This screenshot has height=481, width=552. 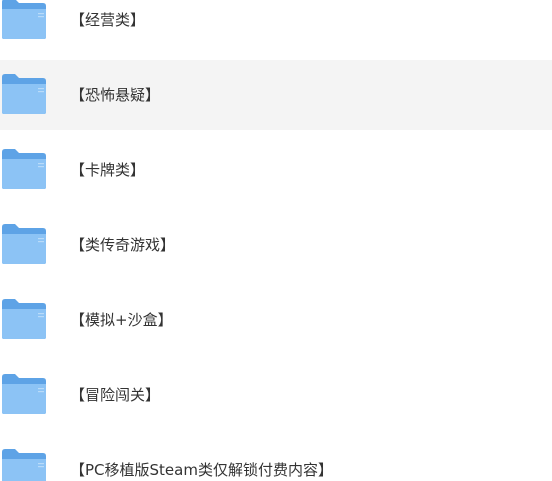 I want to click on folder-row-chuanqi: 【类传奇游戏】, so click(x=276, y=245).